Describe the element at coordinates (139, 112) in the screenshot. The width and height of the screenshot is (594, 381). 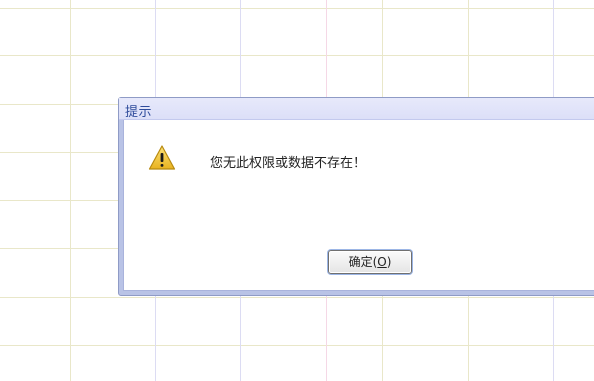
I see `dialog-title: 提示` at that location.